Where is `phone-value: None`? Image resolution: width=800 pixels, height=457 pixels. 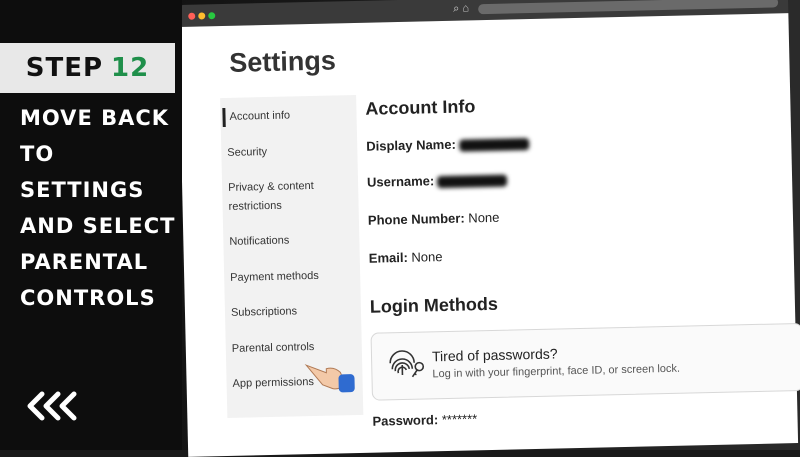 phone-value: None is located at coordinates (484, 217).